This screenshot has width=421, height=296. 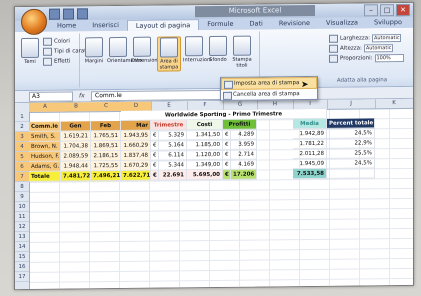 I want to click on column-header-j: J, so click(x=351, y=104).